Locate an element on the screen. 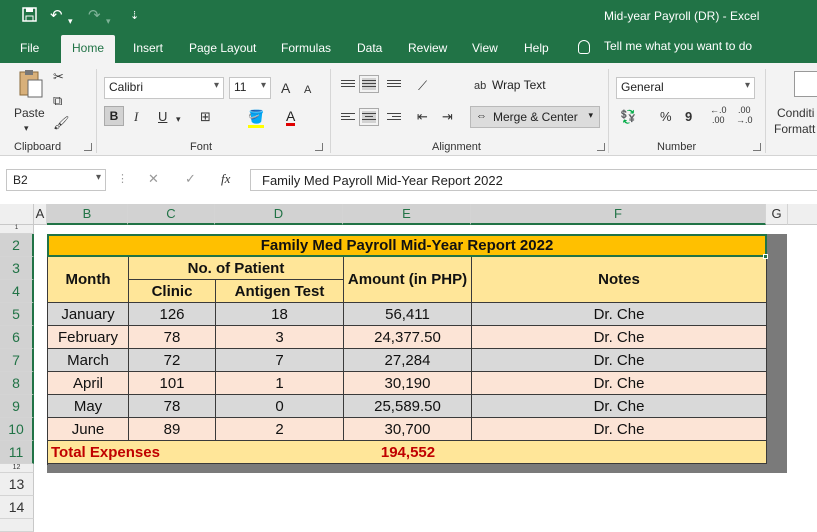 This screenshot has height=532, width=817. row-header-7: 7 is located at coordinates (17, 360).